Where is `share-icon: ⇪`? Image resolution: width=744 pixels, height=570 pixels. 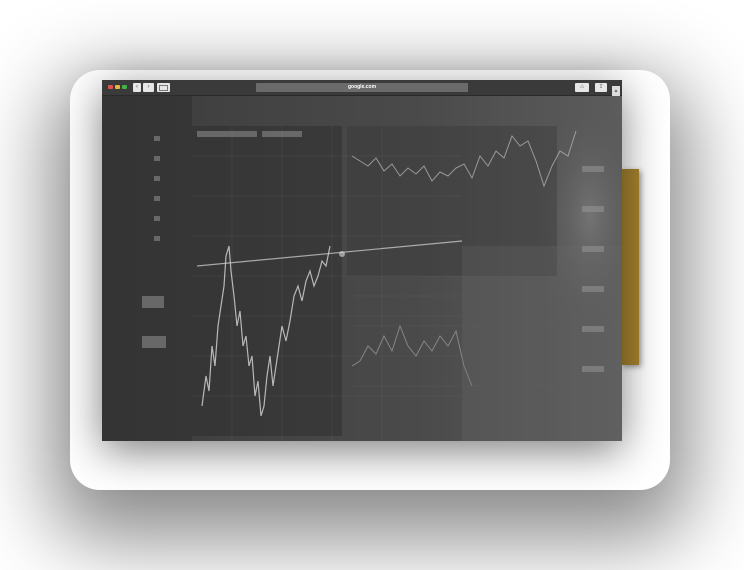 share-icon: ⇪ is located at coordinates (601, 87).